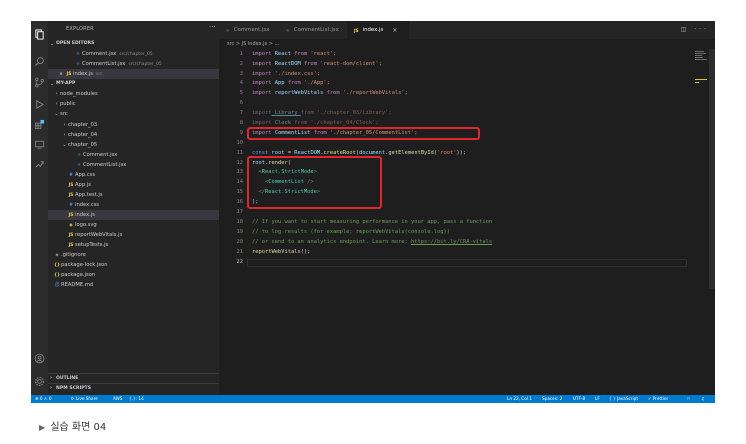 The width and height of the screenshot is (746, 444). What do you see at coordinates (689, 398) in the screenshot?
I see `feedback-icon: ⚐` at bounding box center [689, 398].